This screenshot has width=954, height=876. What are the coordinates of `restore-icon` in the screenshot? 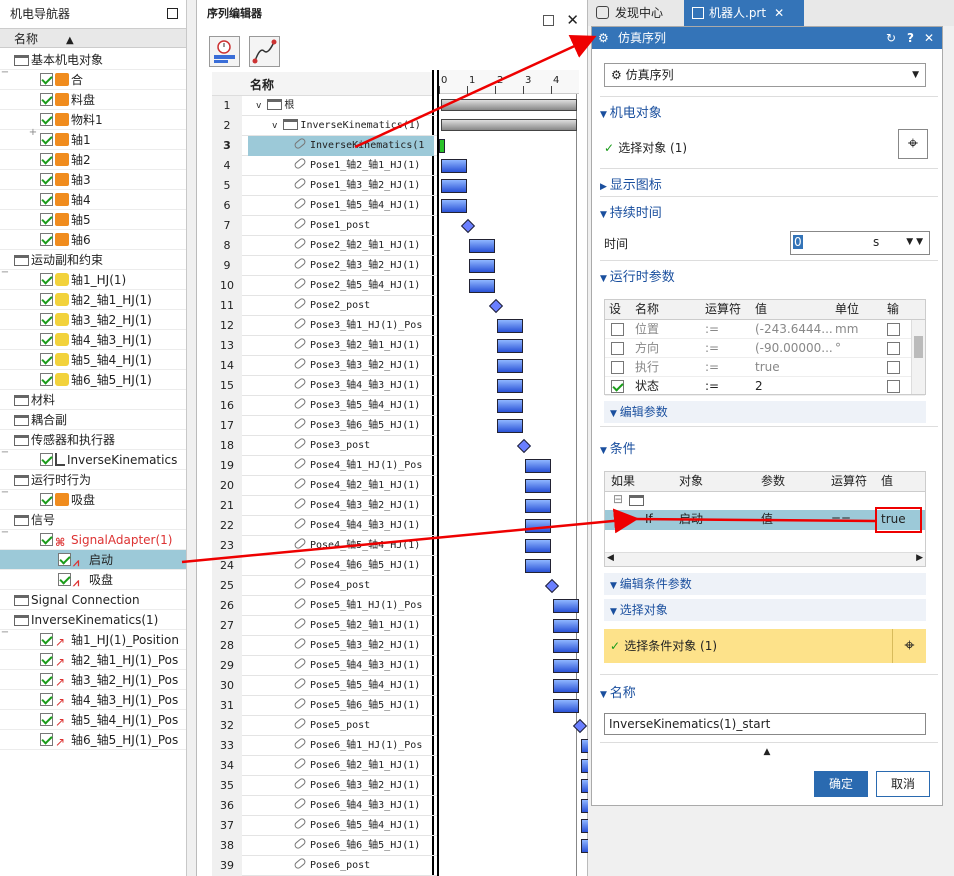 It's located at (549, 20).